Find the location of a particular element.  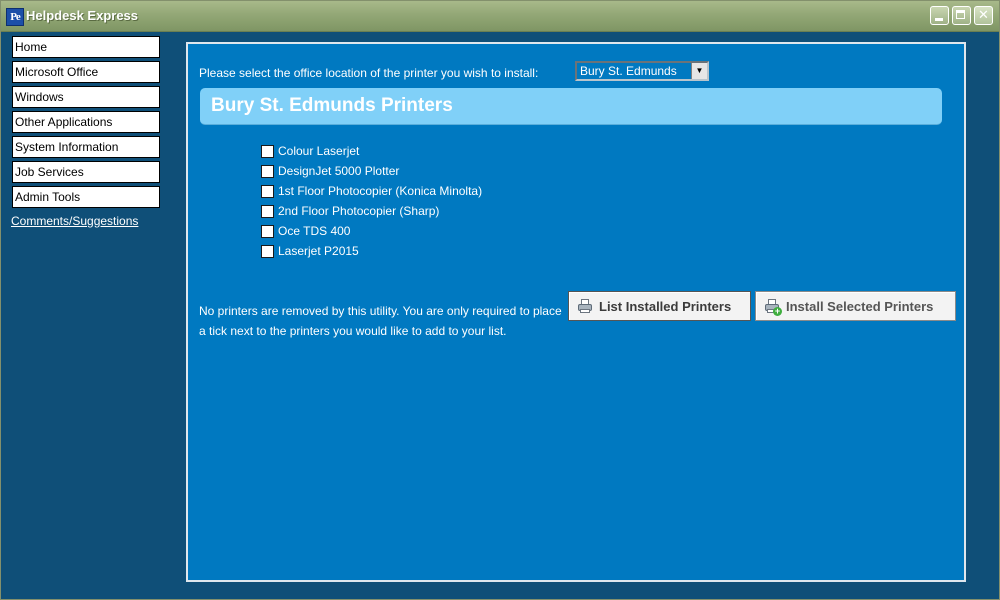

comments-suggestions-link: Comments/Suggestions is located at coordinates (74, 221).